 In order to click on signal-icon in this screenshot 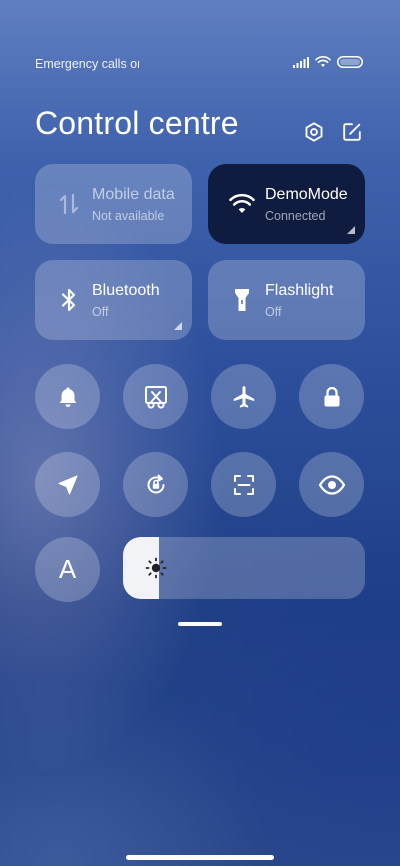, I will do `click(301, 62)`.